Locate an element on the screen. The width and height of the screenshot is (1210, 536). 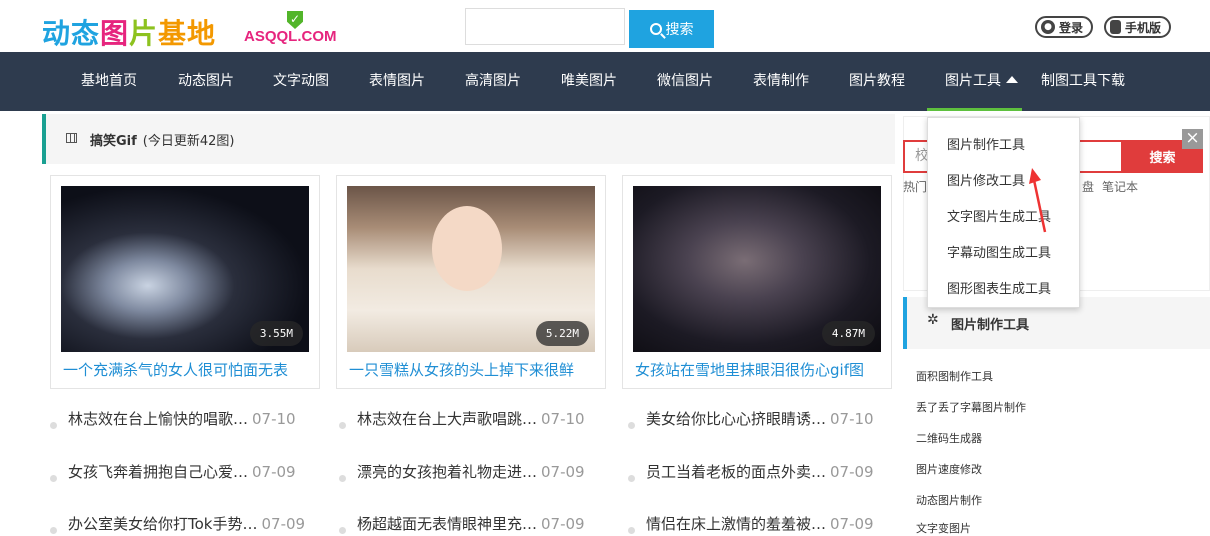
sidebar-tool-link: 图片速度修改 is located at coordinates (949, 469).